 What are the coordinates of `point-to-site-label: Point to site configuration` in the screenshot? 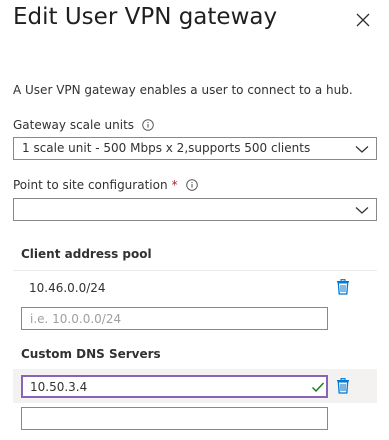 It's located at (90, 185).